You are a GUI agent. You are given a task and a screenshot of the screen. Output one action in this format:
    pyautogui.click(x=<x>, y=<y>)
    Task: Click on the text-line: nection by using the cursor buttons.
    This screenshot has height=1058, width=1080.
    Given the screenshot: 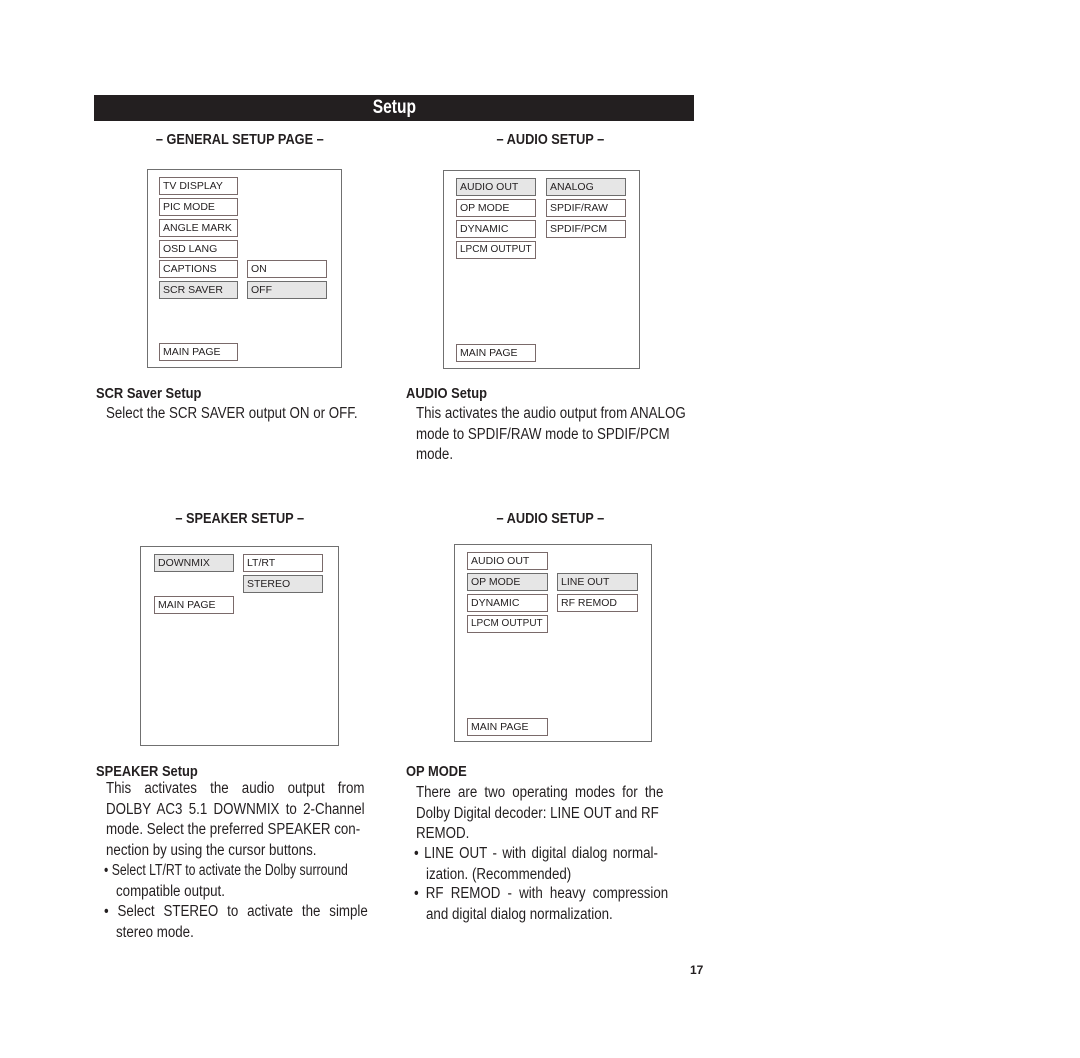 What is the action you would take?
    pyautogui.click(x=211, y=850)
    